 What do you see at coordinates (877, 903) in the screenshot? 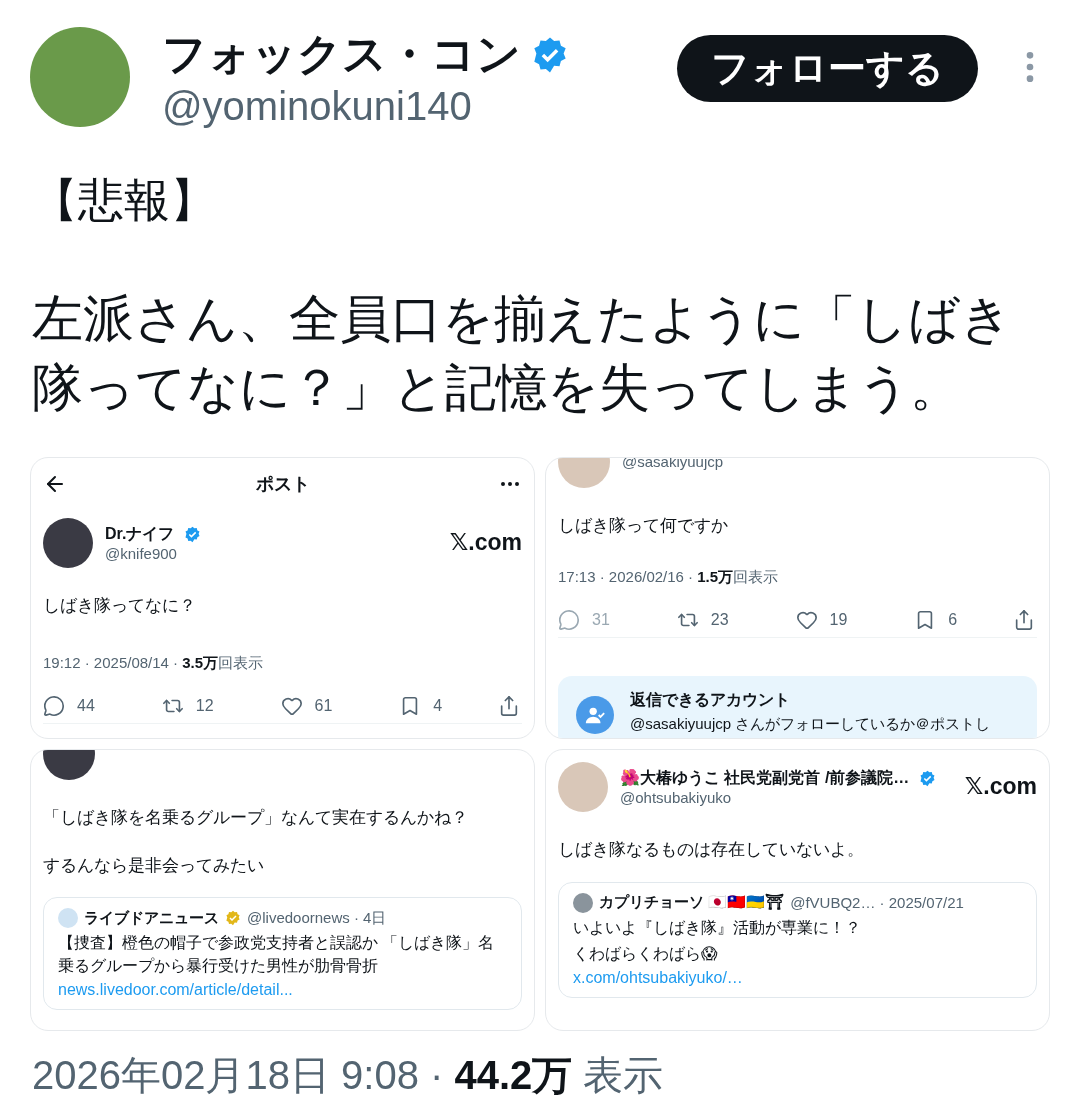
I see `quoted-author-handle: @fVUBQ2… · 2025/07/21` at bounding box center [877, 903].